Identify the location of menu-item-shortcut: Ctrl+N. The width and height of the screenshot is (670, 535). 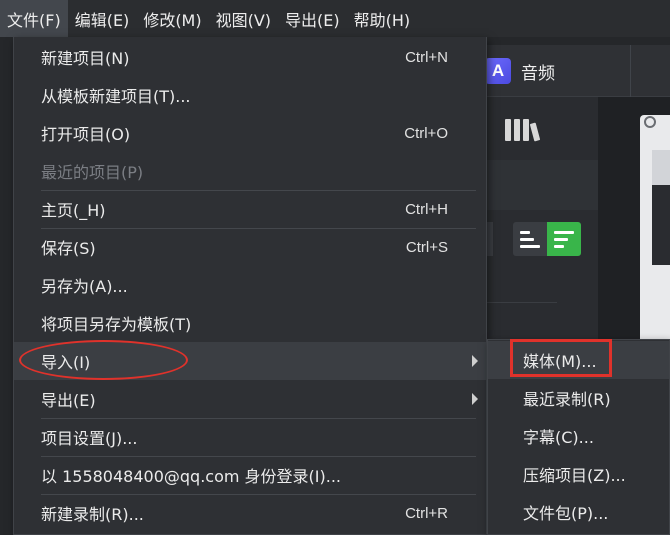
(426, 57).